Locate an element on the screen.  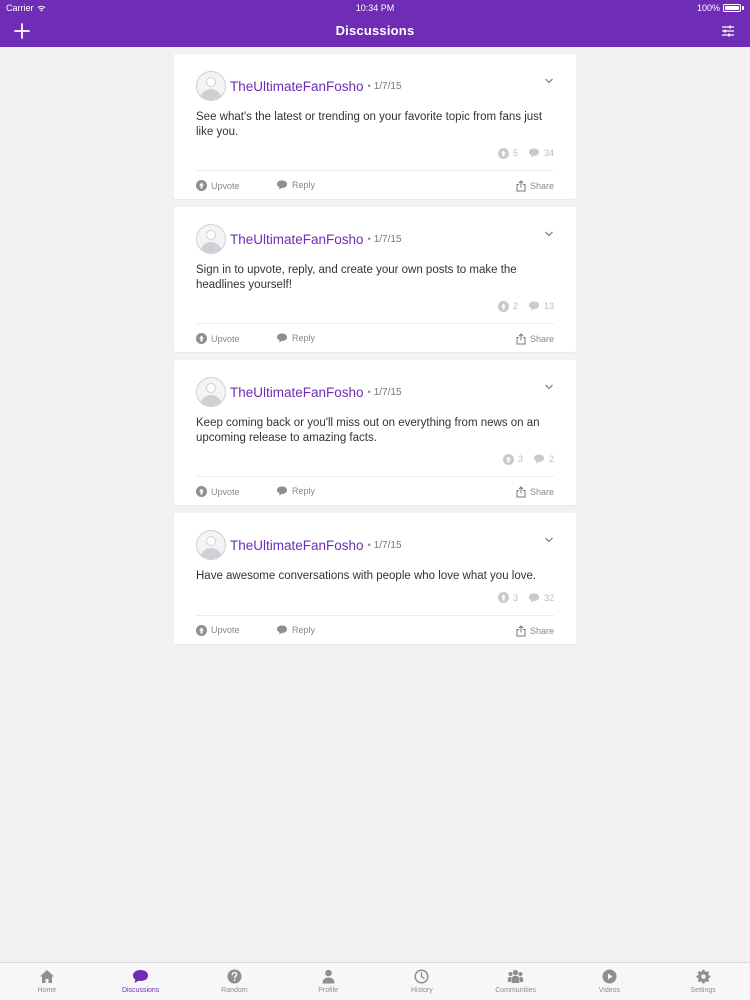
upvote-count: 5 is located at coordinates (507, 153).